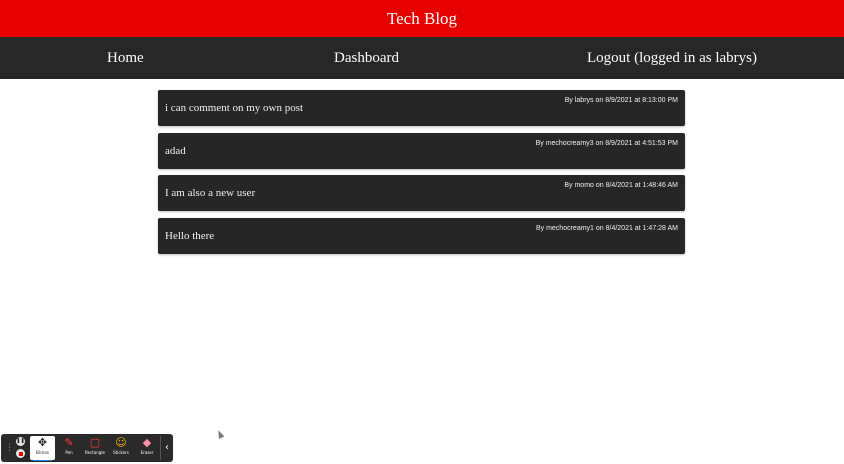  I want to click on nav-home-link: Home, so click(125, 58).